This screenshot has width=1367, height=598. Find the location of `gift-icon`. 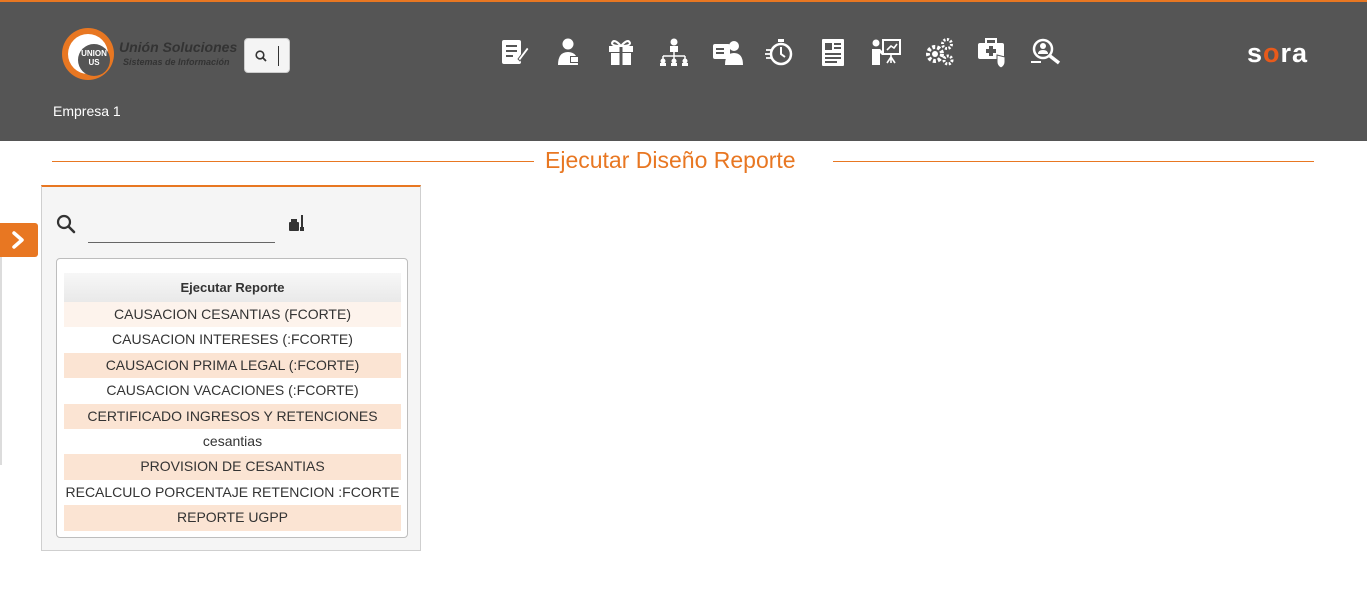

gift-icon is located at coordinates (621, 52).